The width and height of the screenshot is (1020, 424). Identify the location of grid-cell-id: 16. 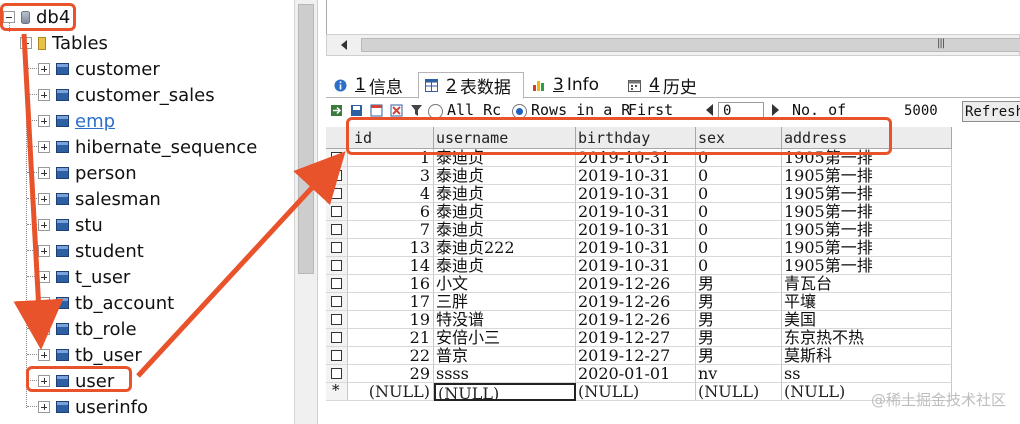
(391, 284).